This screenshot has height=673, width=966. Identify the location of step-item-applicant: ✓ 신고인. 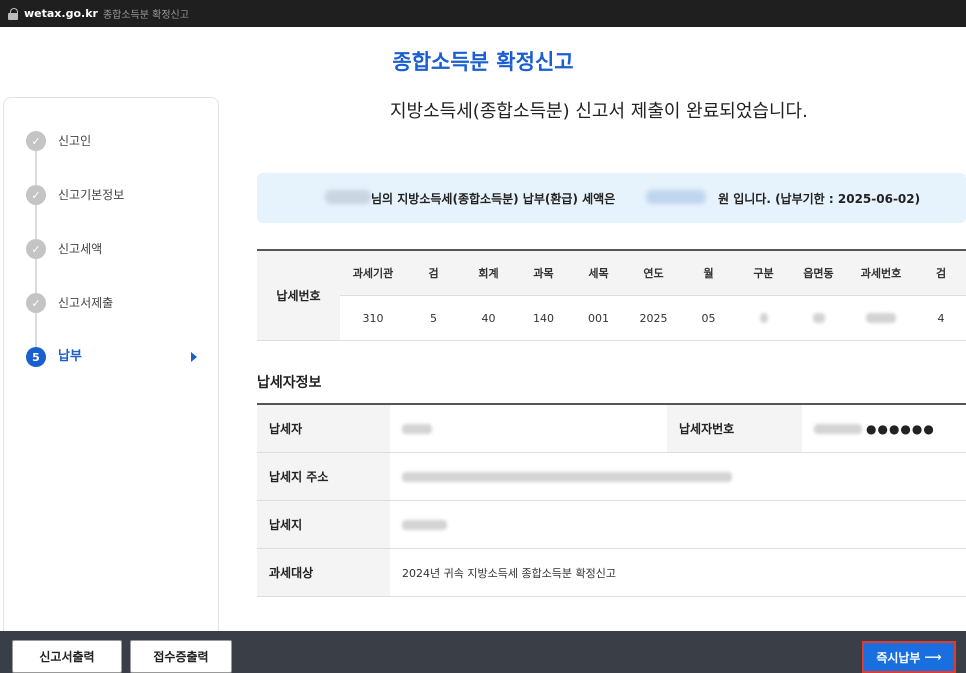
(75, 158).